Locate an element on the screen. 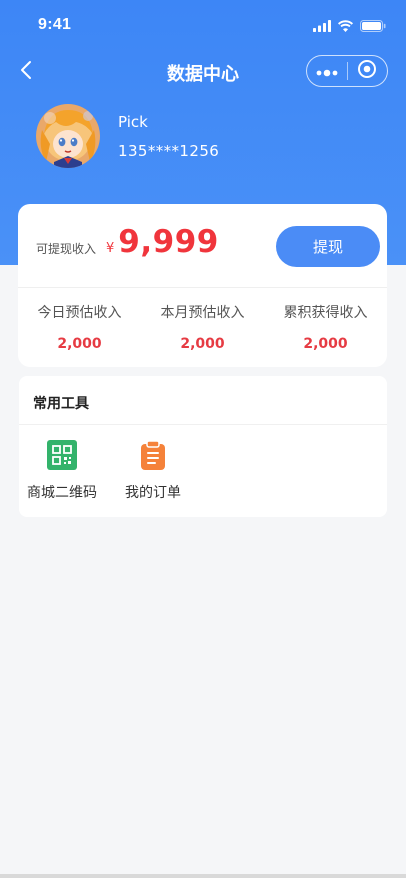 This screenshot has height=878, width=406. stat-label: 今日预估收入 is located at coordinates (79, 313).